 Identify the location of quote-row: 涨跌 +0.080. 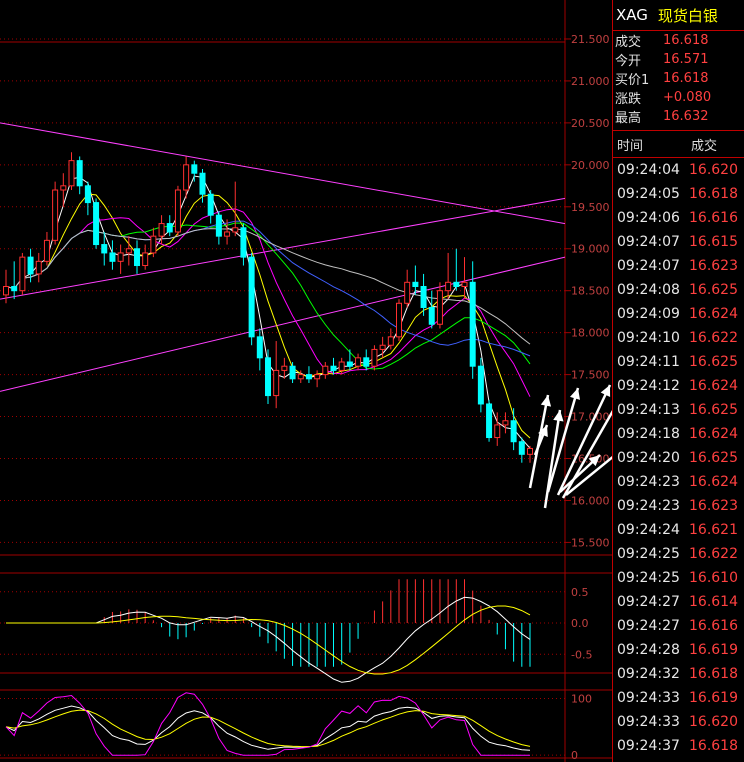
(678, 97).